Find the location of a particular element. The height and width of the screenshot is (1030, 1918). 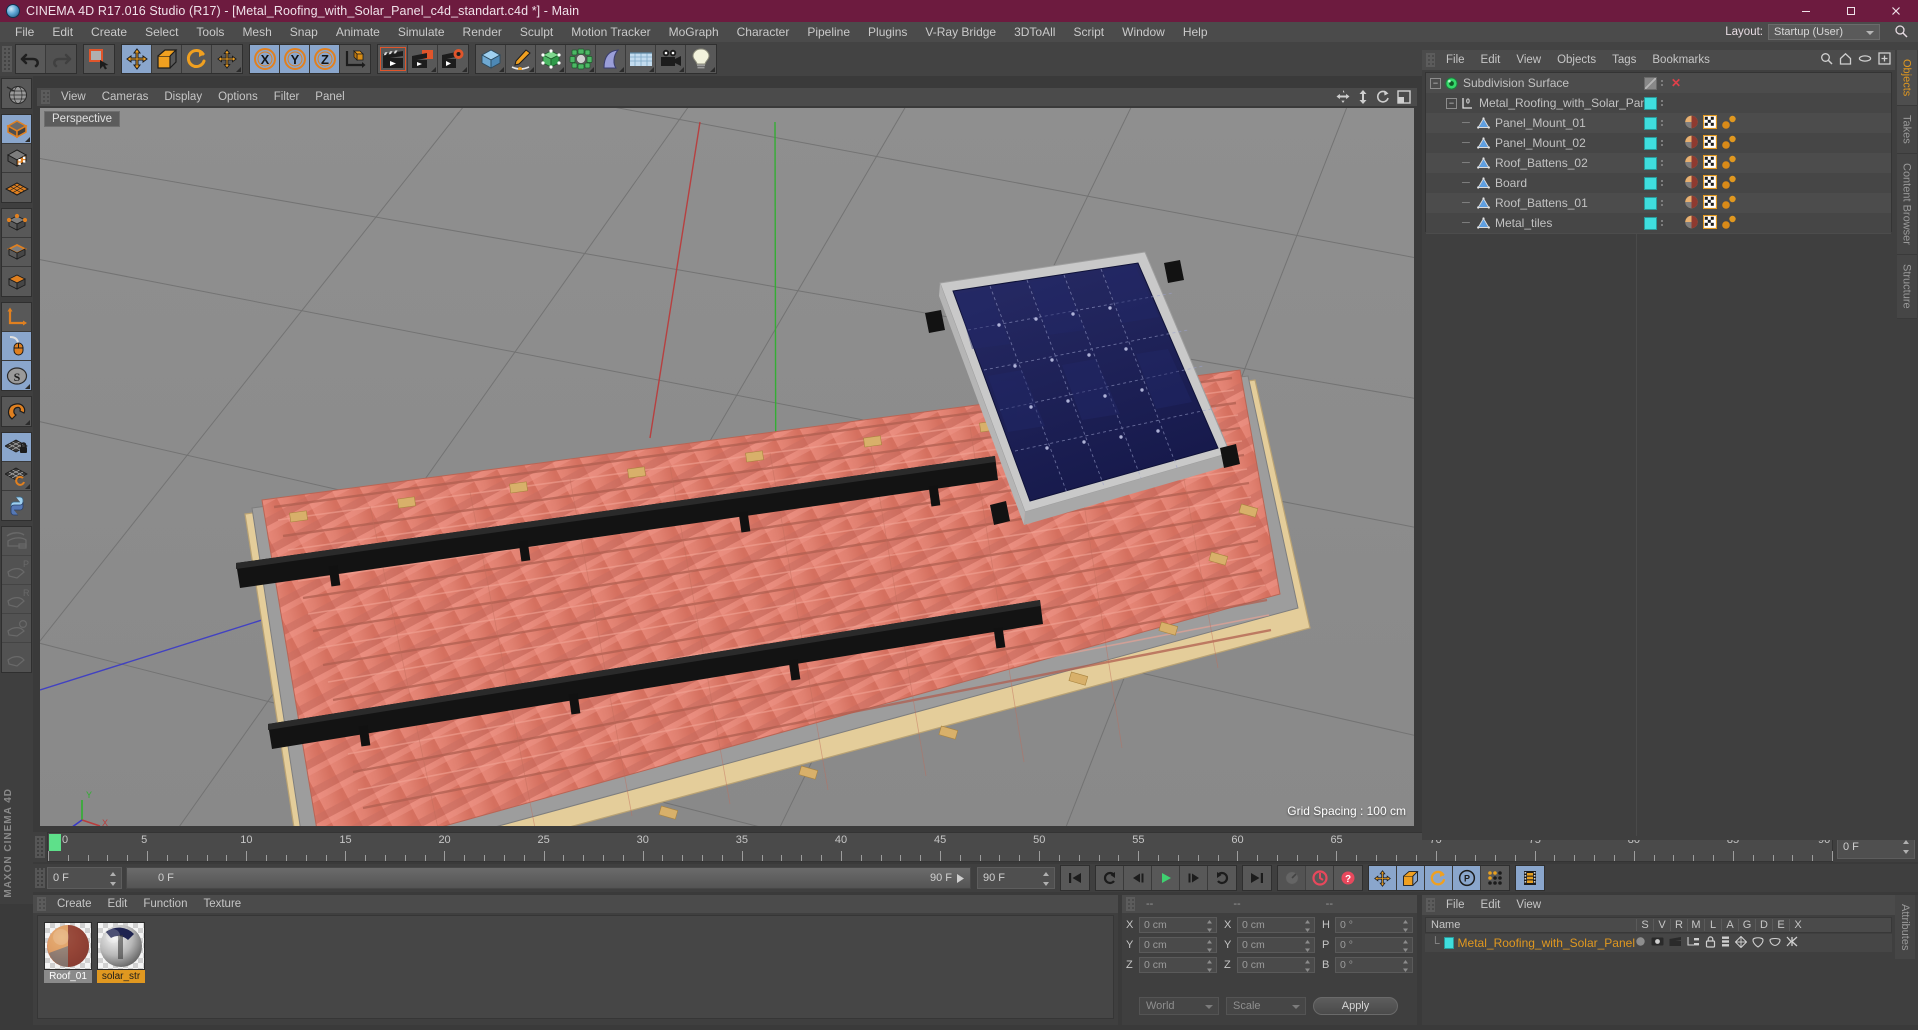

viewport-menu-filter: Filter is located at coordinates (287, 97).